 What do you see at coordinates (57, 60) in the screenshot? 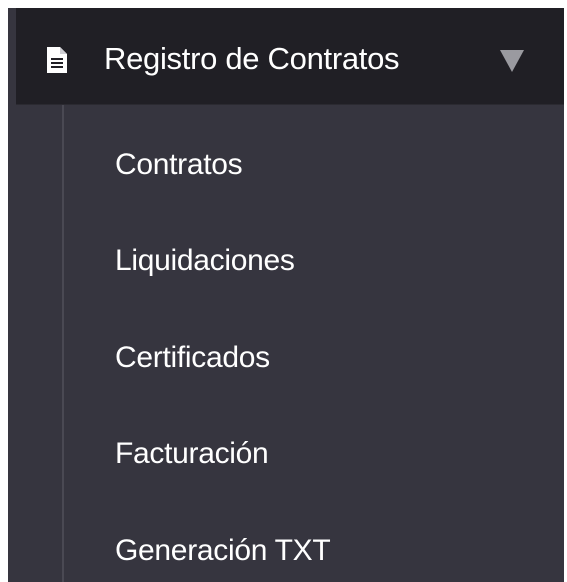
I see `document-icon` at bounding box center [57, 60].